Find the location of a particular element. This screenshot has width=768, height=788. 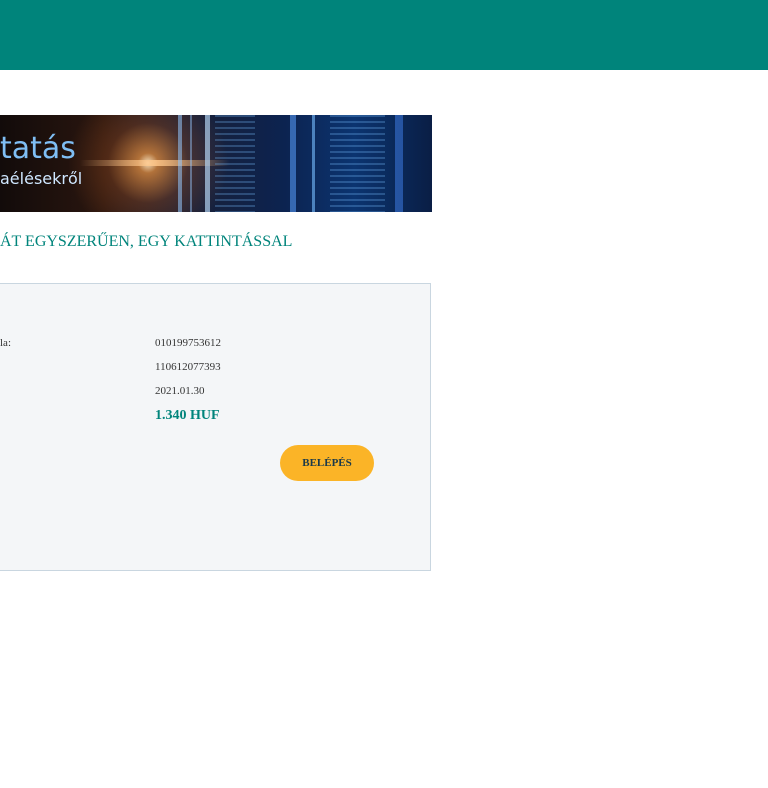

detail-value-row-2: 110612077393 is located at coordinates (188, 367).